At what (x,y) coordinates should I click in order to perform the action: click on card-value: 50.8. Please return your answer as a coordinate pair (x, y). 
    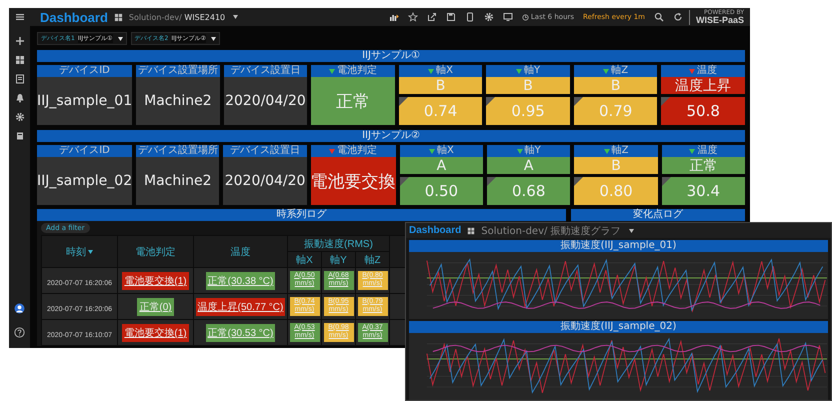
    Looking at the image, I should click on (703, 111).